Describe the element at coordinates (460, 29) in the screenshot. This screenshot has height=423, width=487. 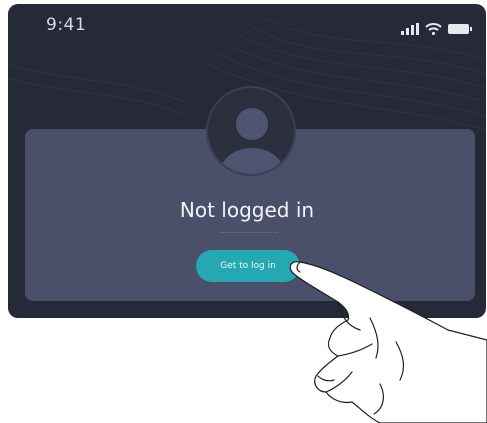
I see `battery-icon` at that location.